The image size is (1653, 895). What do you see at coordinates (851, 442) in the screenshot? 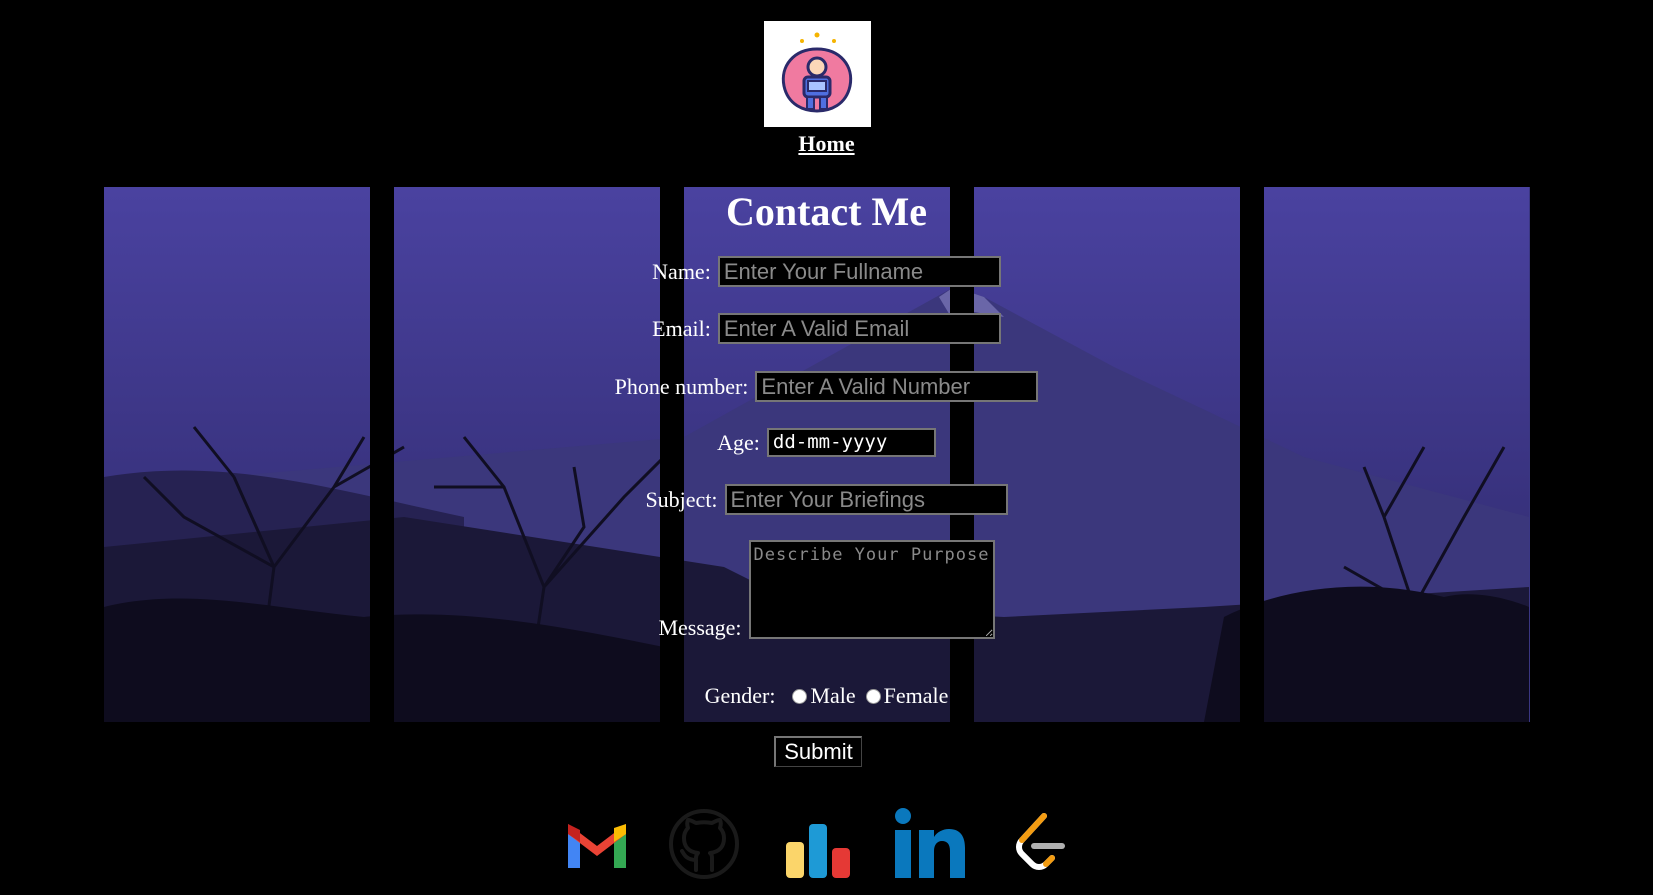
I see `age-date-input: dd-mm-yyyy` at bounding box center [851, 442].